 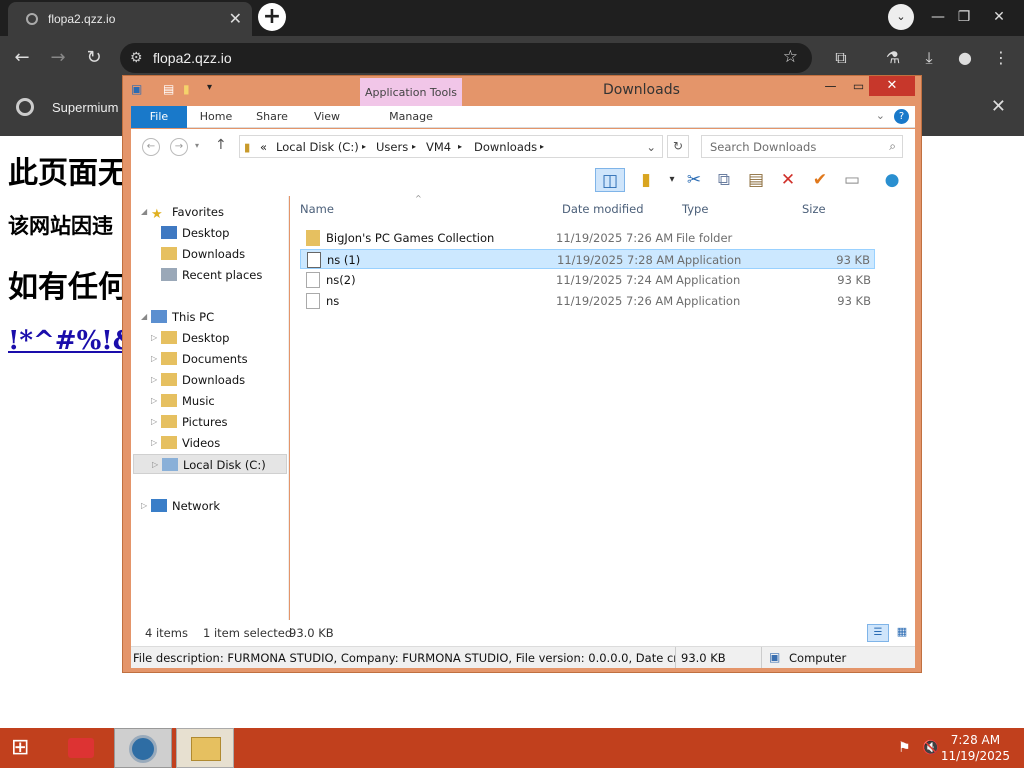 What do you see at coordinates (22, 58) in the screenshot?
I see `back-button: ←` at bounding box center [22, 58].